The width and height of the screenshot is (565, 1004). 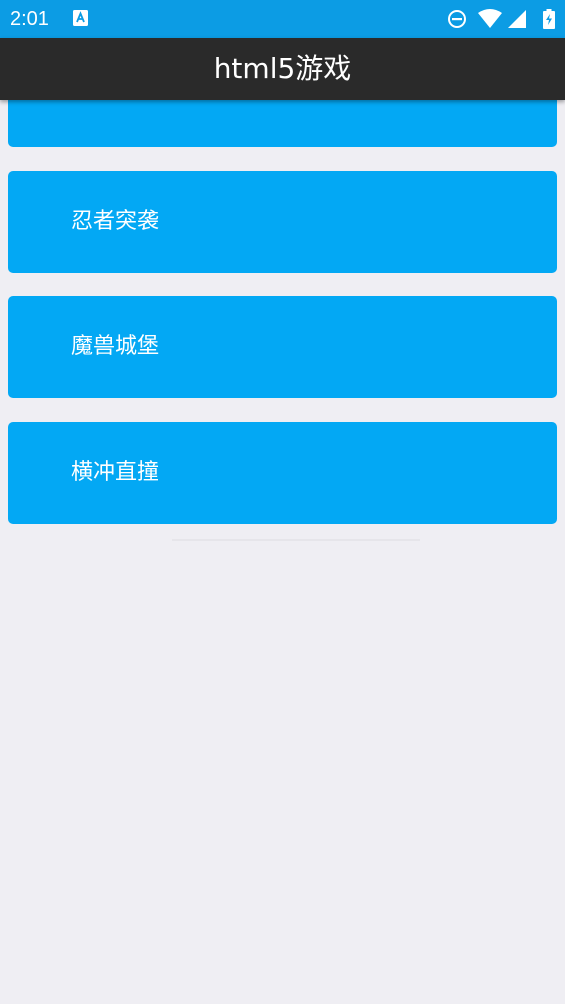 I want to click on game-item-partial, so click(x=282, y=123).